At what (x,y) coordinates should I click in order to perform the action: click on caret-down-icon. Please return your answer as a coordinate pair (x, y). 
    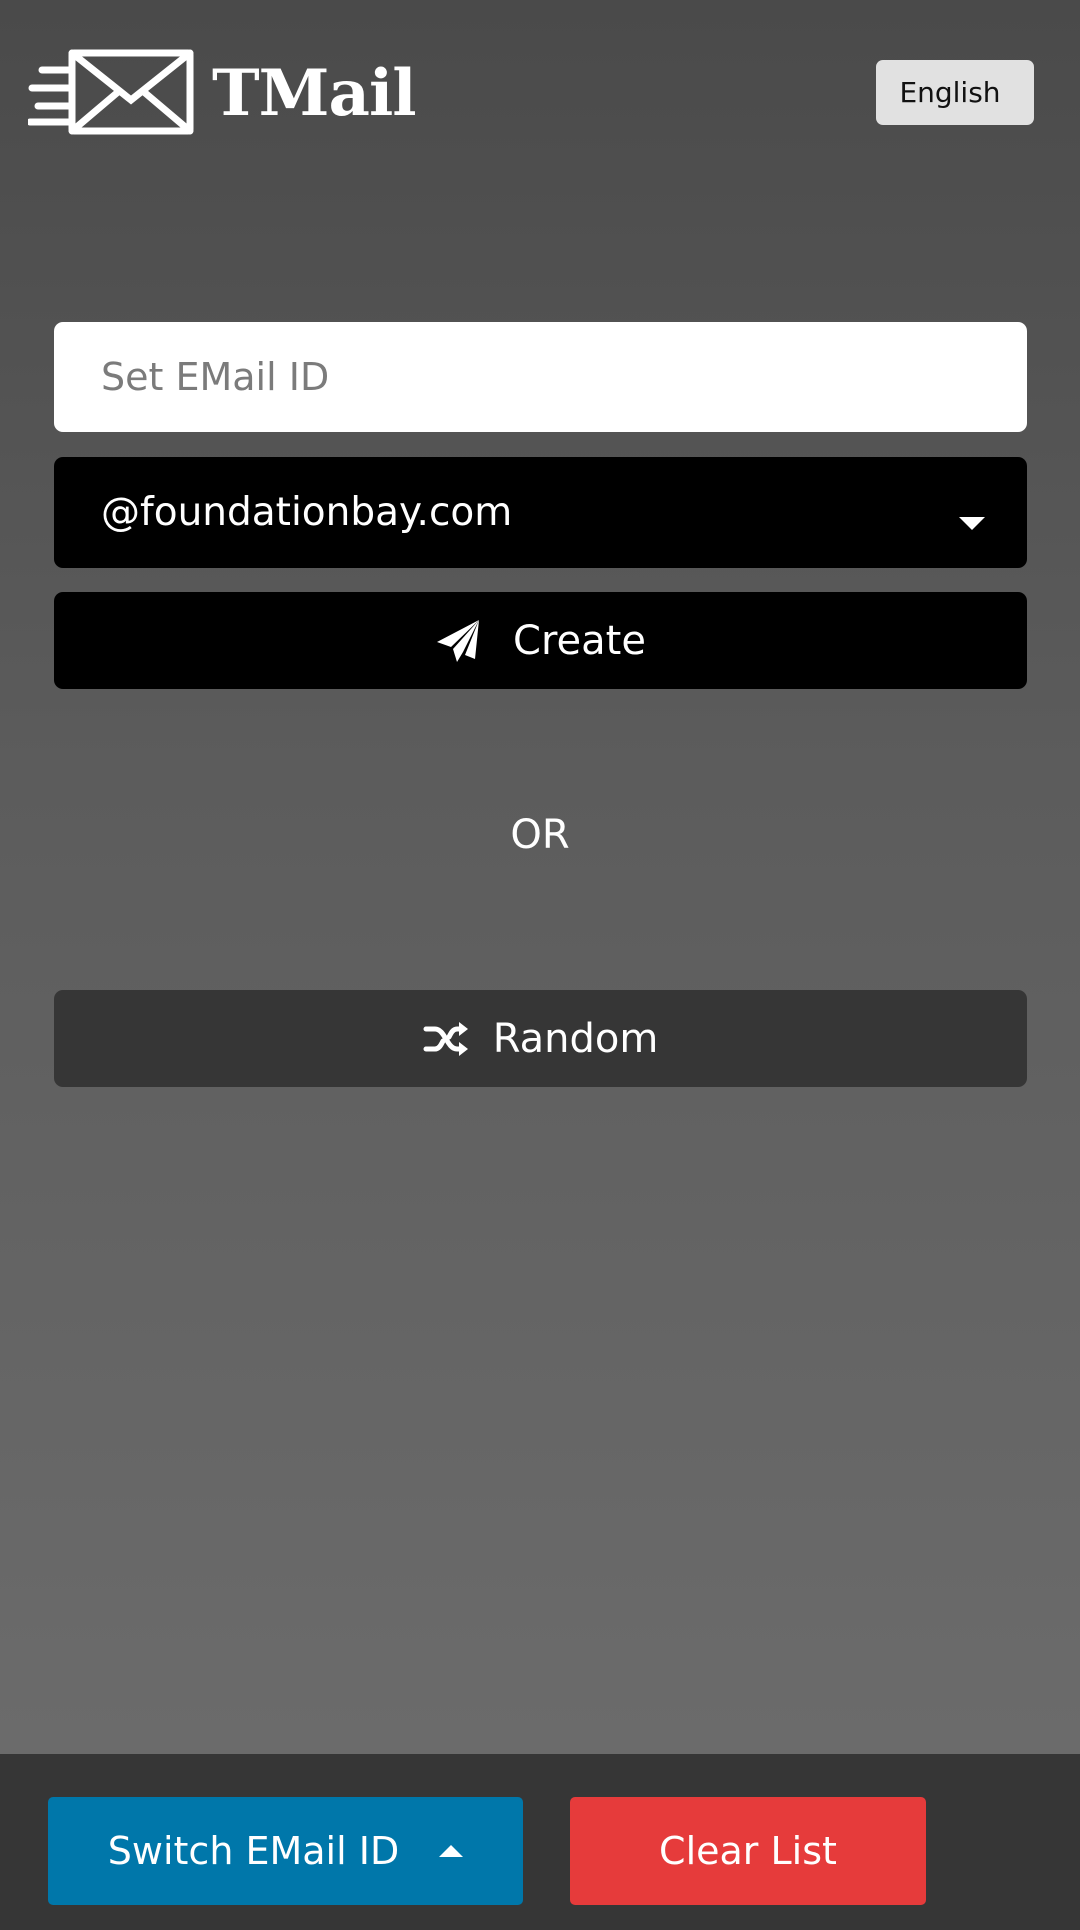
    Looking at the image, I should click on (972, 523).